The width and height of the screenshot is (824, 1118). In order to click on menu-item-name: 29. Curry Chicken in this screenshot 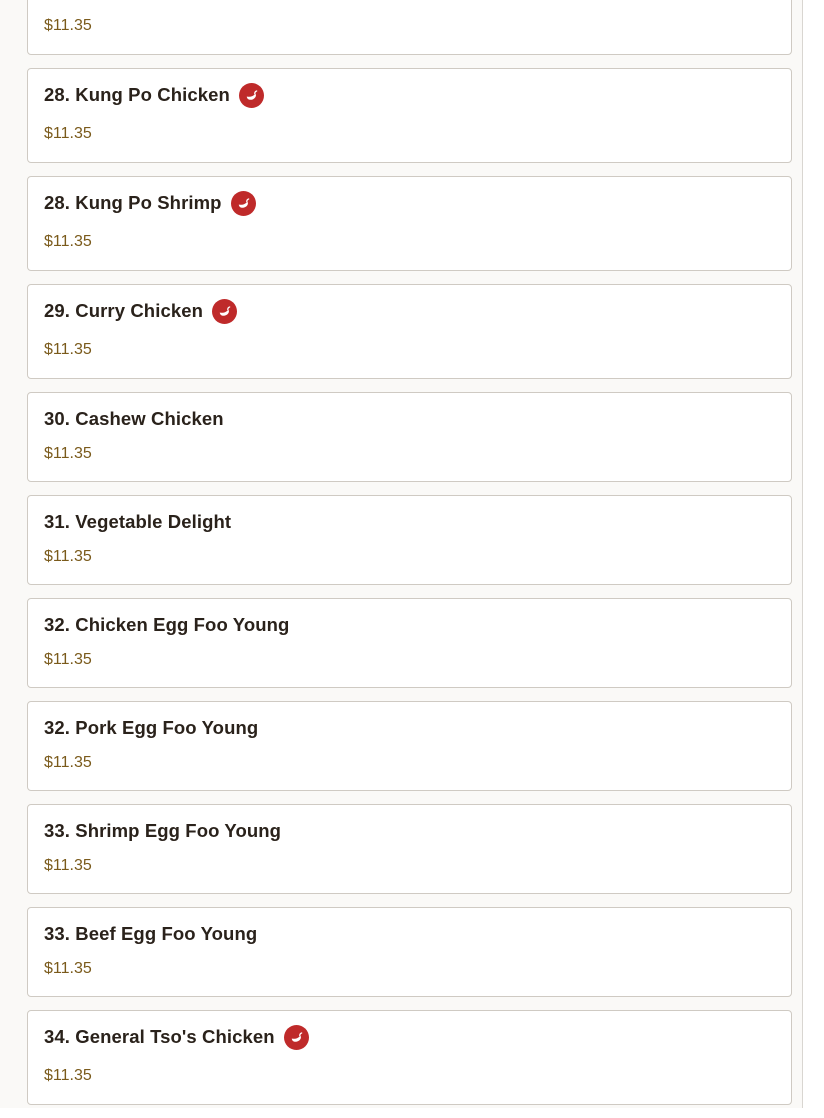, I will do `click(124, 310)`.